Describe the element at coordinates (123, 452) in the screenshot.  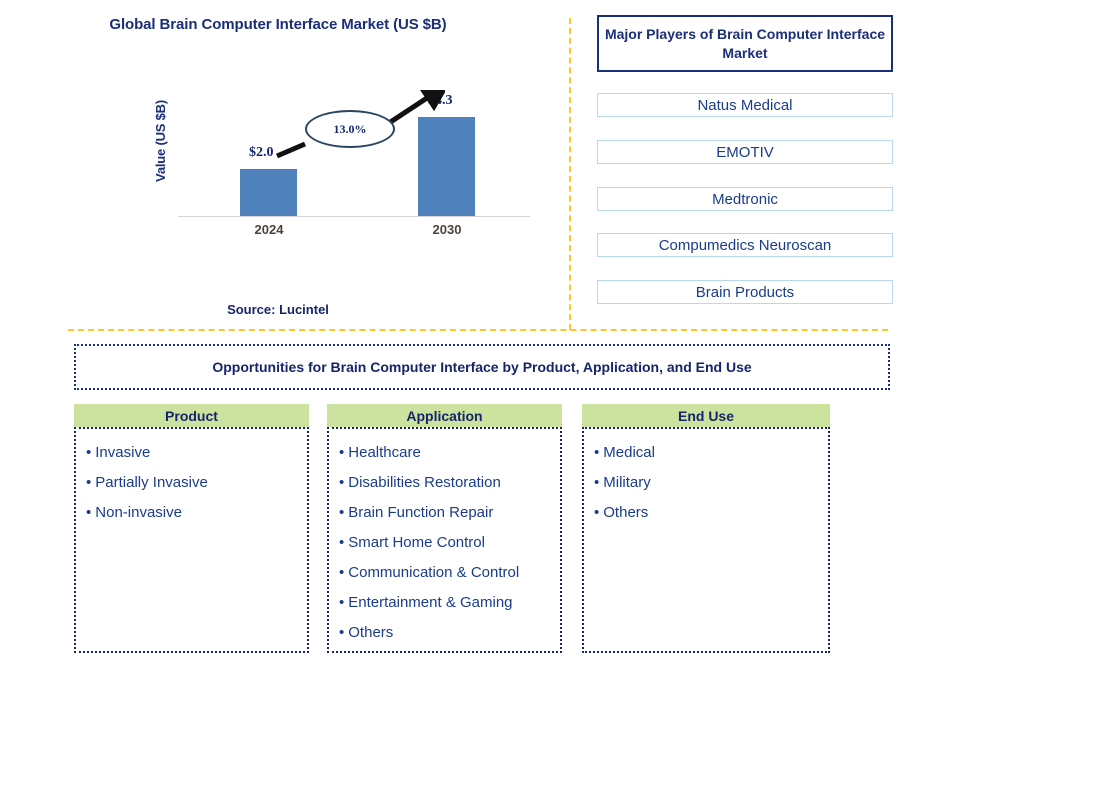
I see `list-item-label: Invasive` at that location.